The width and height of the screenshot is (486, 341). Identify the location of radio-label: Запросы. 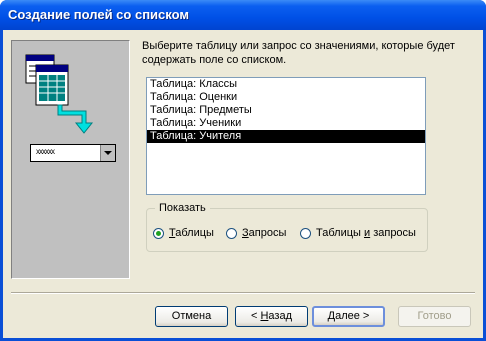
(264, 233).